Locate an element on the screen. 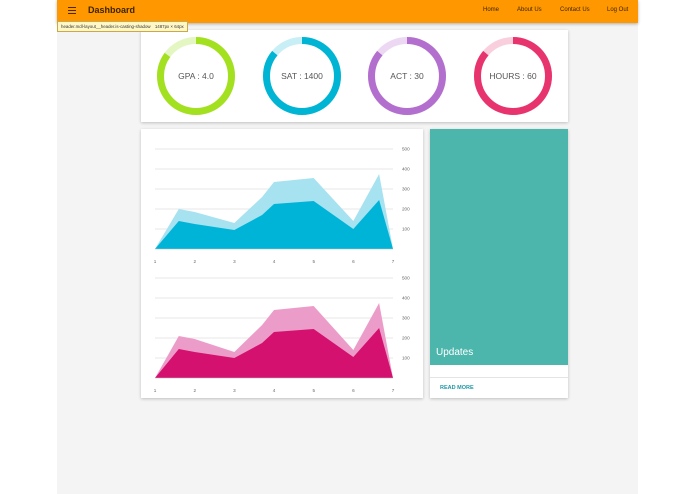  gauge-act: ACT : 30 is located at coordinates (407, 76).